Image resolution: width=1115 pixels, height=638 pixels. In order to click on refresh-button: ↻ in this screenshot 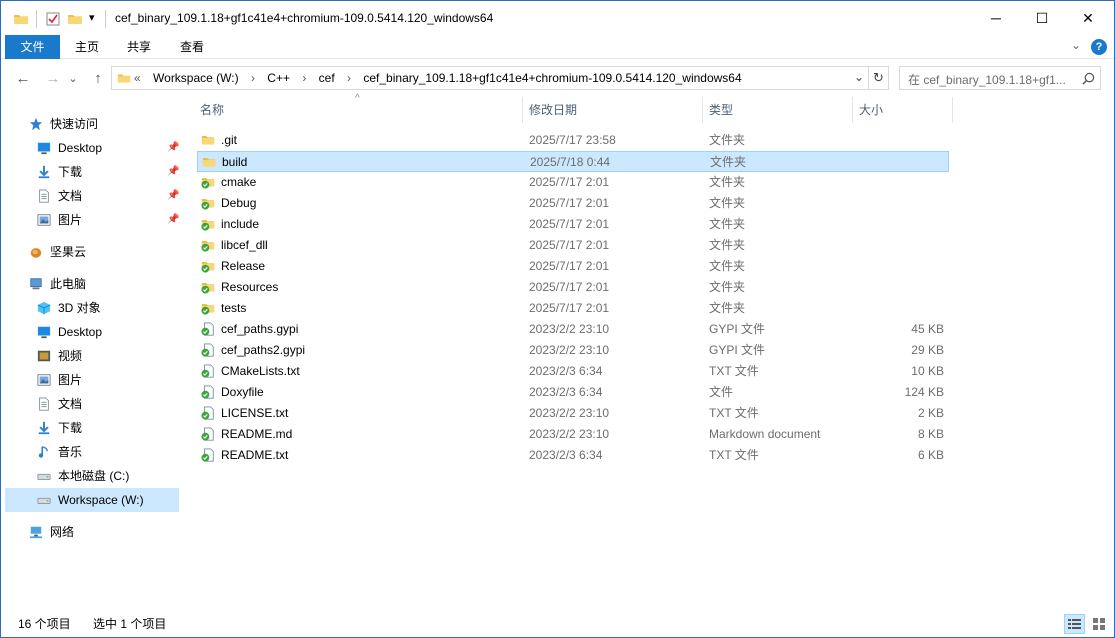, I will do `click(879, 78)`.